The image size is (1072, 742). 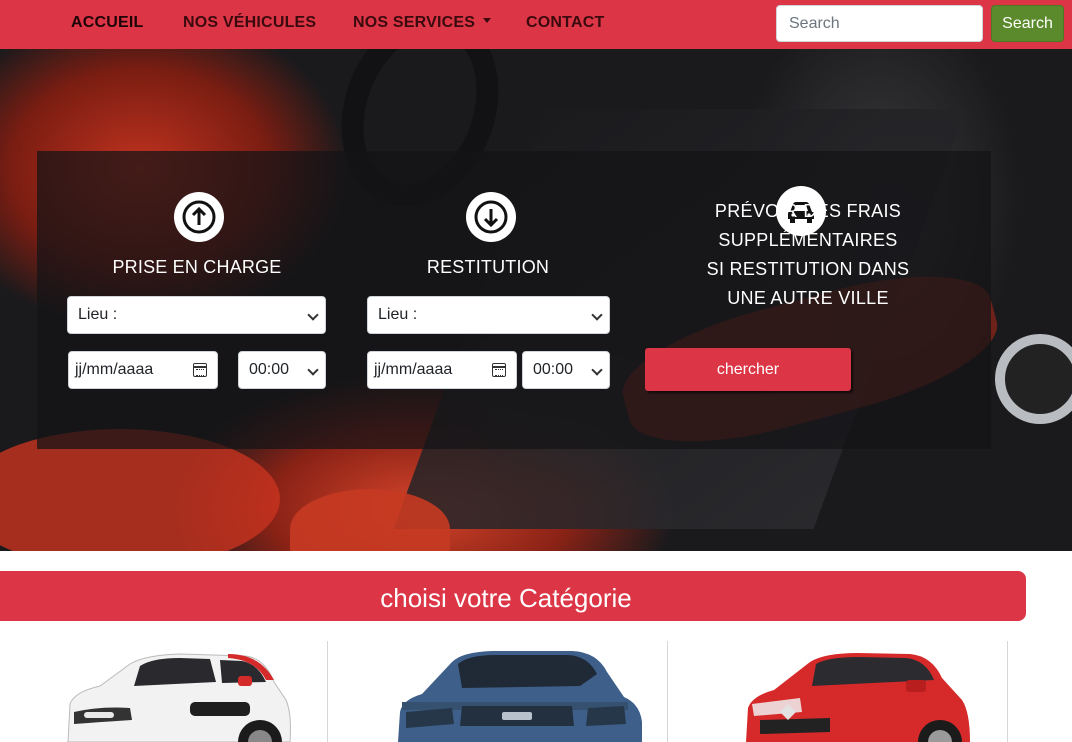 What do you see at coordinates (857, 692) in the screenshot?
I see `car-image-red-hatchback` at bounding box center [857, 692].